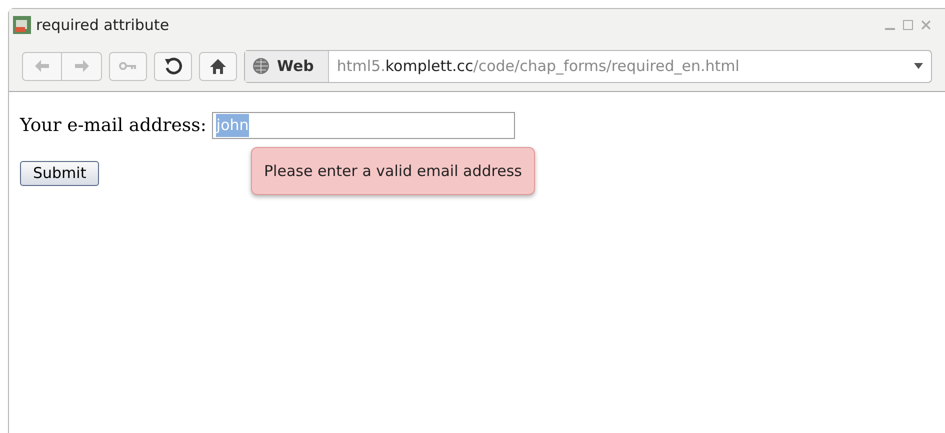  What do you see at coordinates (42, 66) in the screenshot?
I see `left-arrow-icon` at bounding box center [42, 66].